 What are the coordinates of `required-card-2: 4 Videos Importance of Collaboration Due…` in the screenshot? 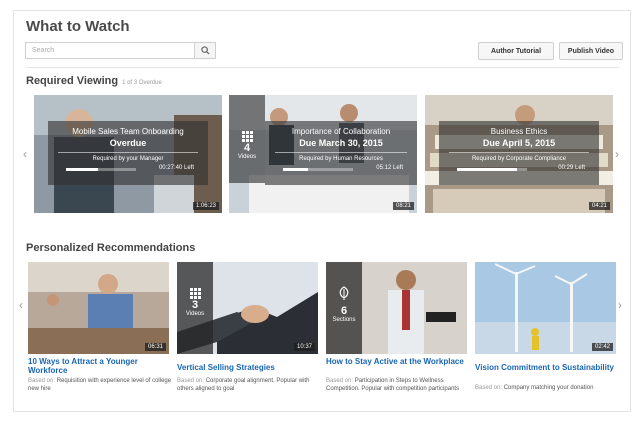 It's located at (323, 154).